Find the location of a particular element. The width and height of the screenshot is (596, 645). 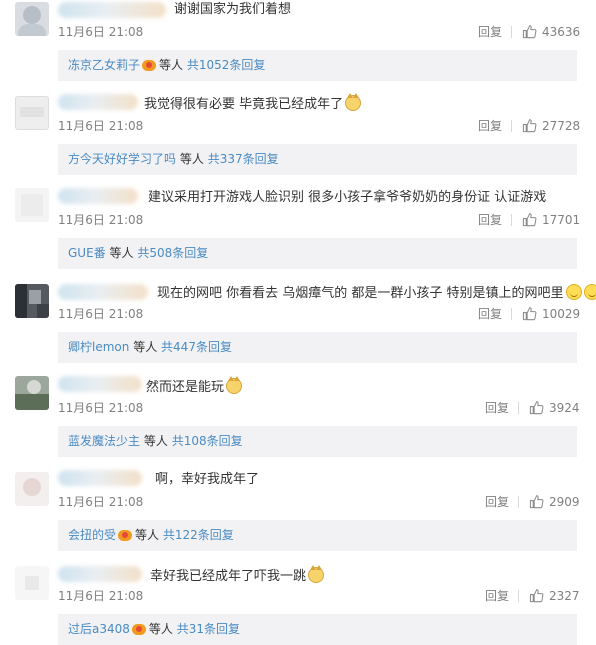

sub-reply-user: 方今天好好学习了吗 is located at coordinates (122, 159).